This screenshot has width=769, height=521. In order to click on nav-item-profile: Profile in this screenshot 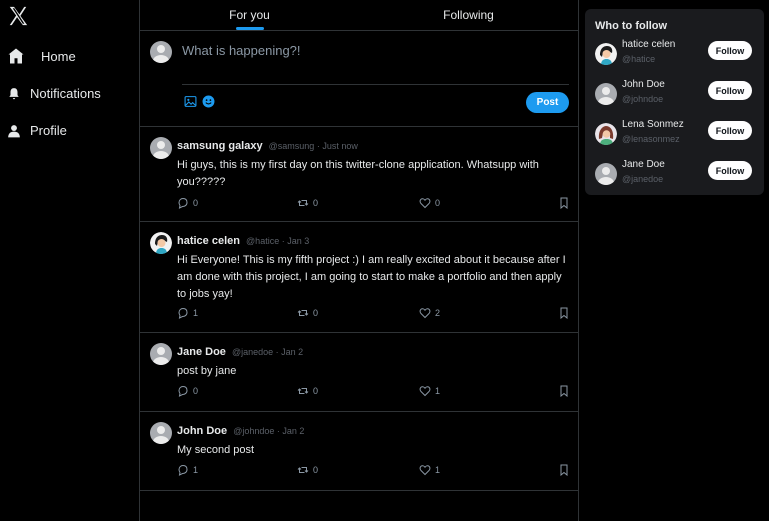, I will do `click(37, 130)`.